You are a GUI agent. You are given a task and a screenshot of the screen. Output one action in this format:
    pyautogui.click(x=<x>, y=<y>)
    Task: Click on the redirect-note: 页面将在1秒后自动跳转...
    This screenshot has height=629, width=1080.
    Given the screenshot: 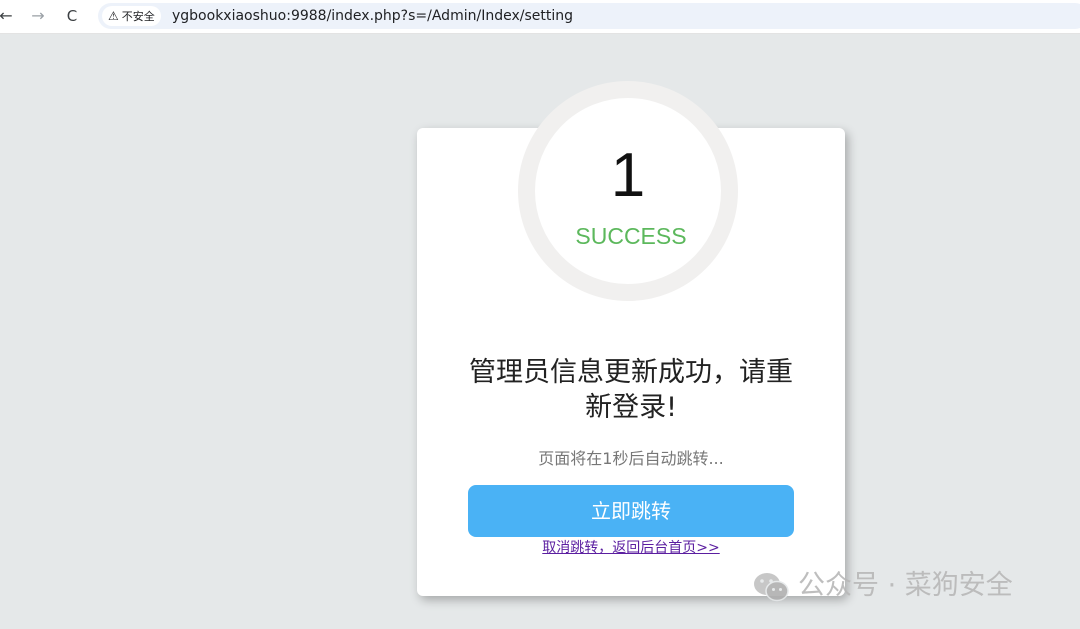 What is the action you would take?
    pyautogui.click(x=631, y=458)
    